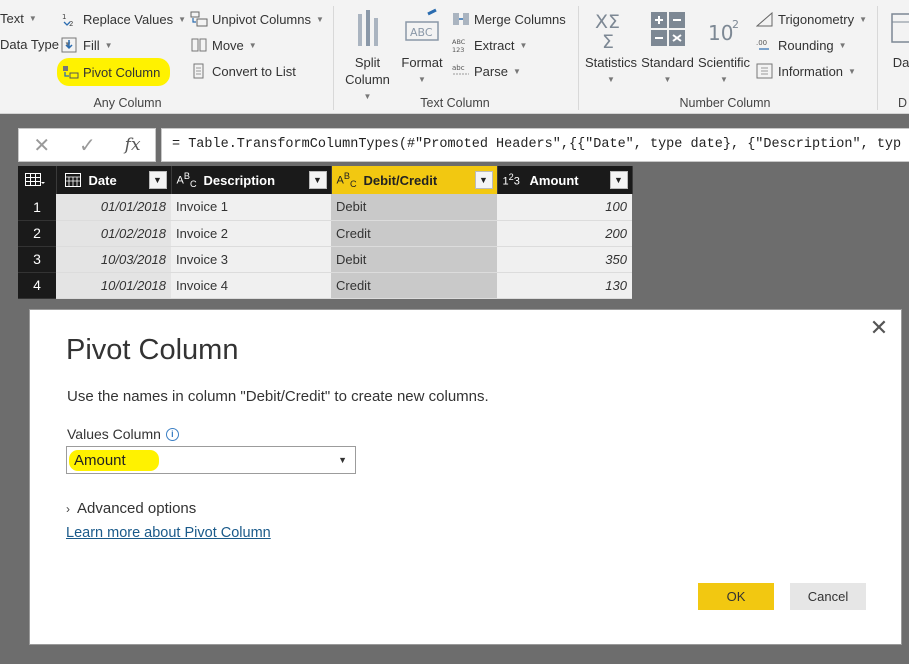 This screenshot has width=909, height=664. Describe the element at coordinates (801, 45) in the screenshot. I see `rounding-button: .00 Rounding ▼` at that location.